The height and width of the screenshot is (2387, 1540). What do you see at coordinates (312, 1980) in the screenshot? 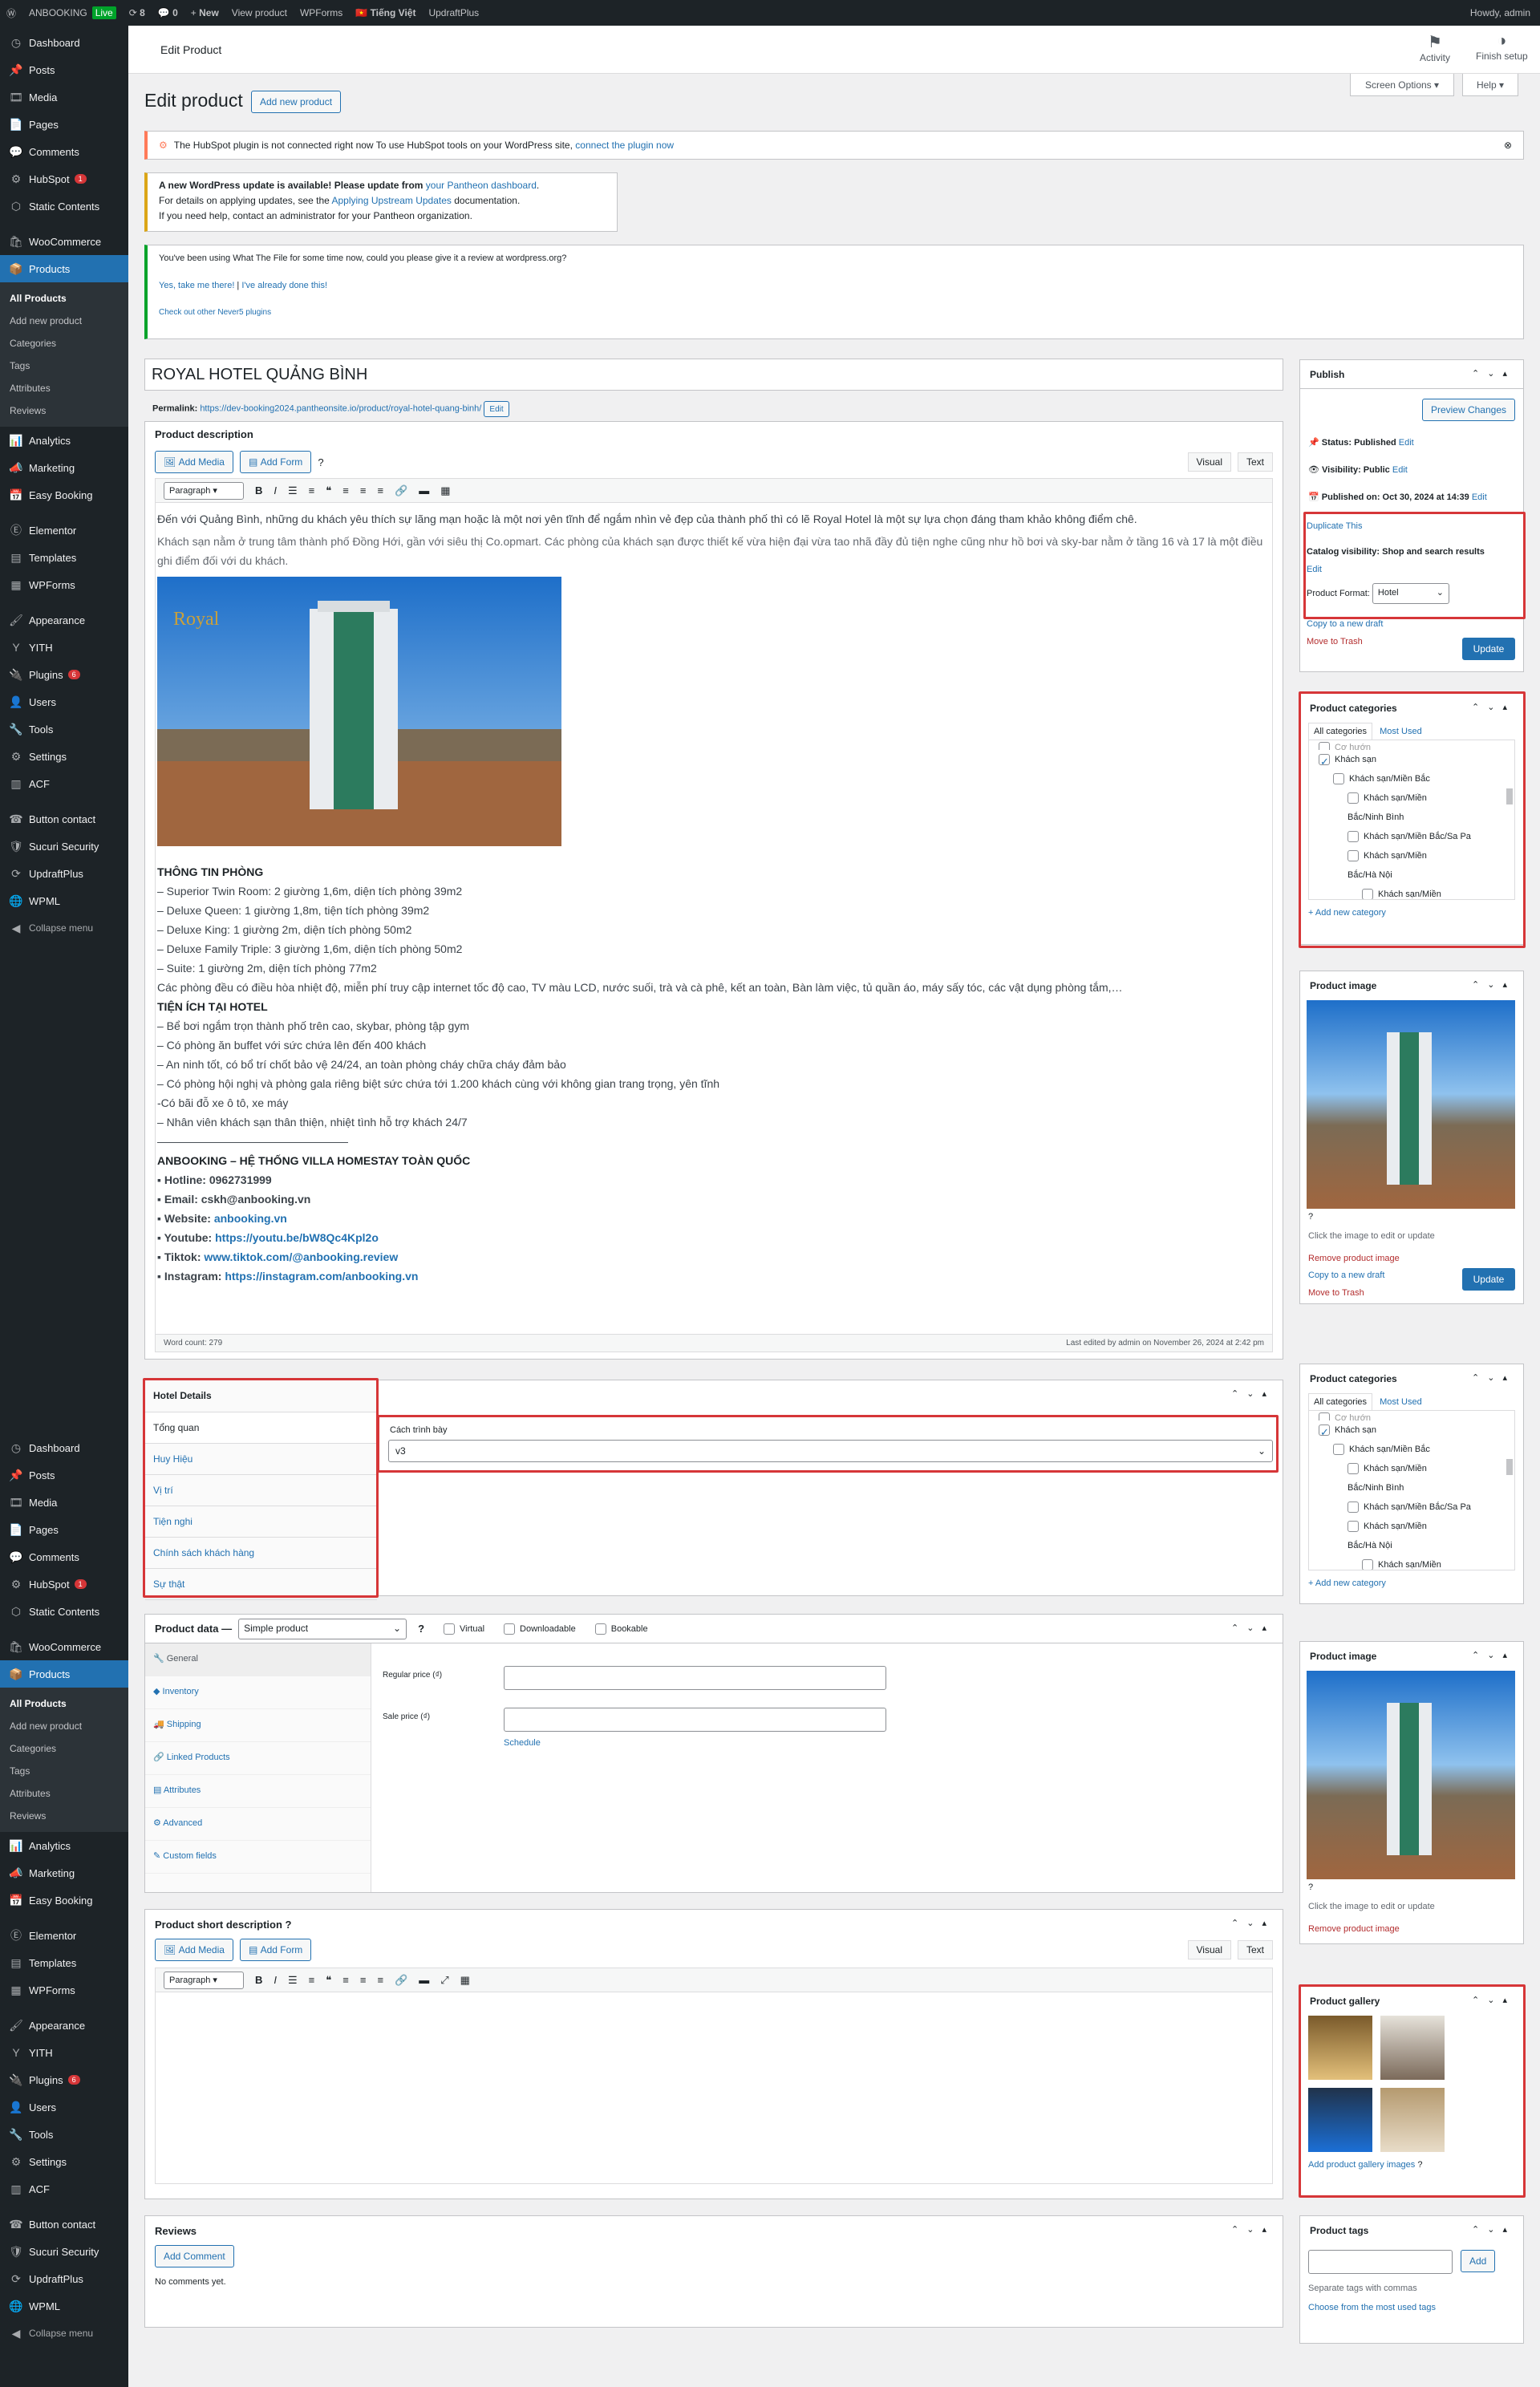
I see `numbered-list-icon: ≡` at bounding box center [312, 1980].